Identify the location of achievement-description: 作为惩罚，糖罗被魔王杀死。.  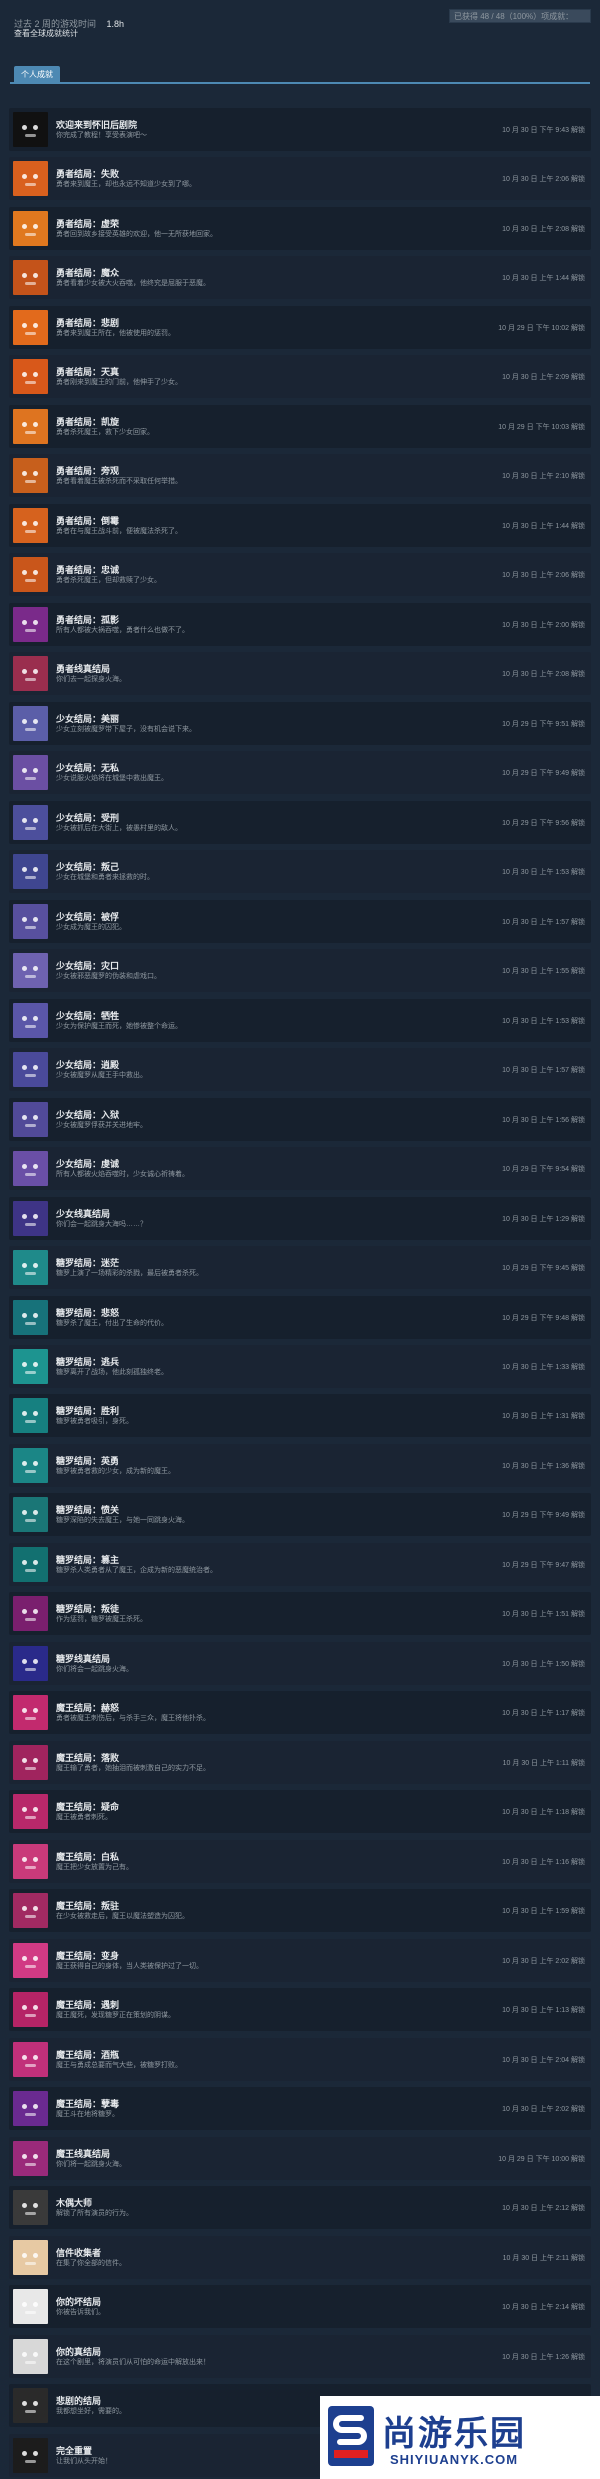
(101, 1620).